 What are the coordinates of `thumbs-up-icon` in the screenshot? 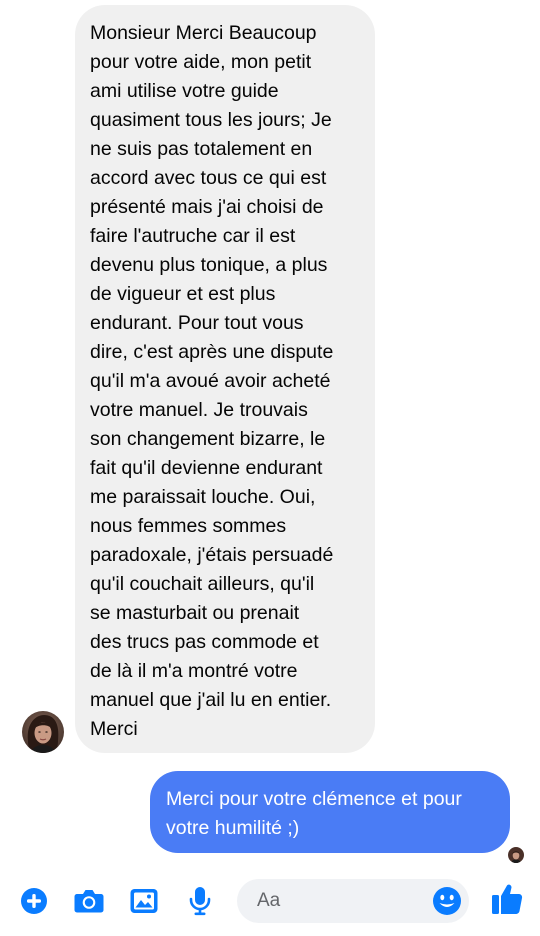 It's located at (507, 899).